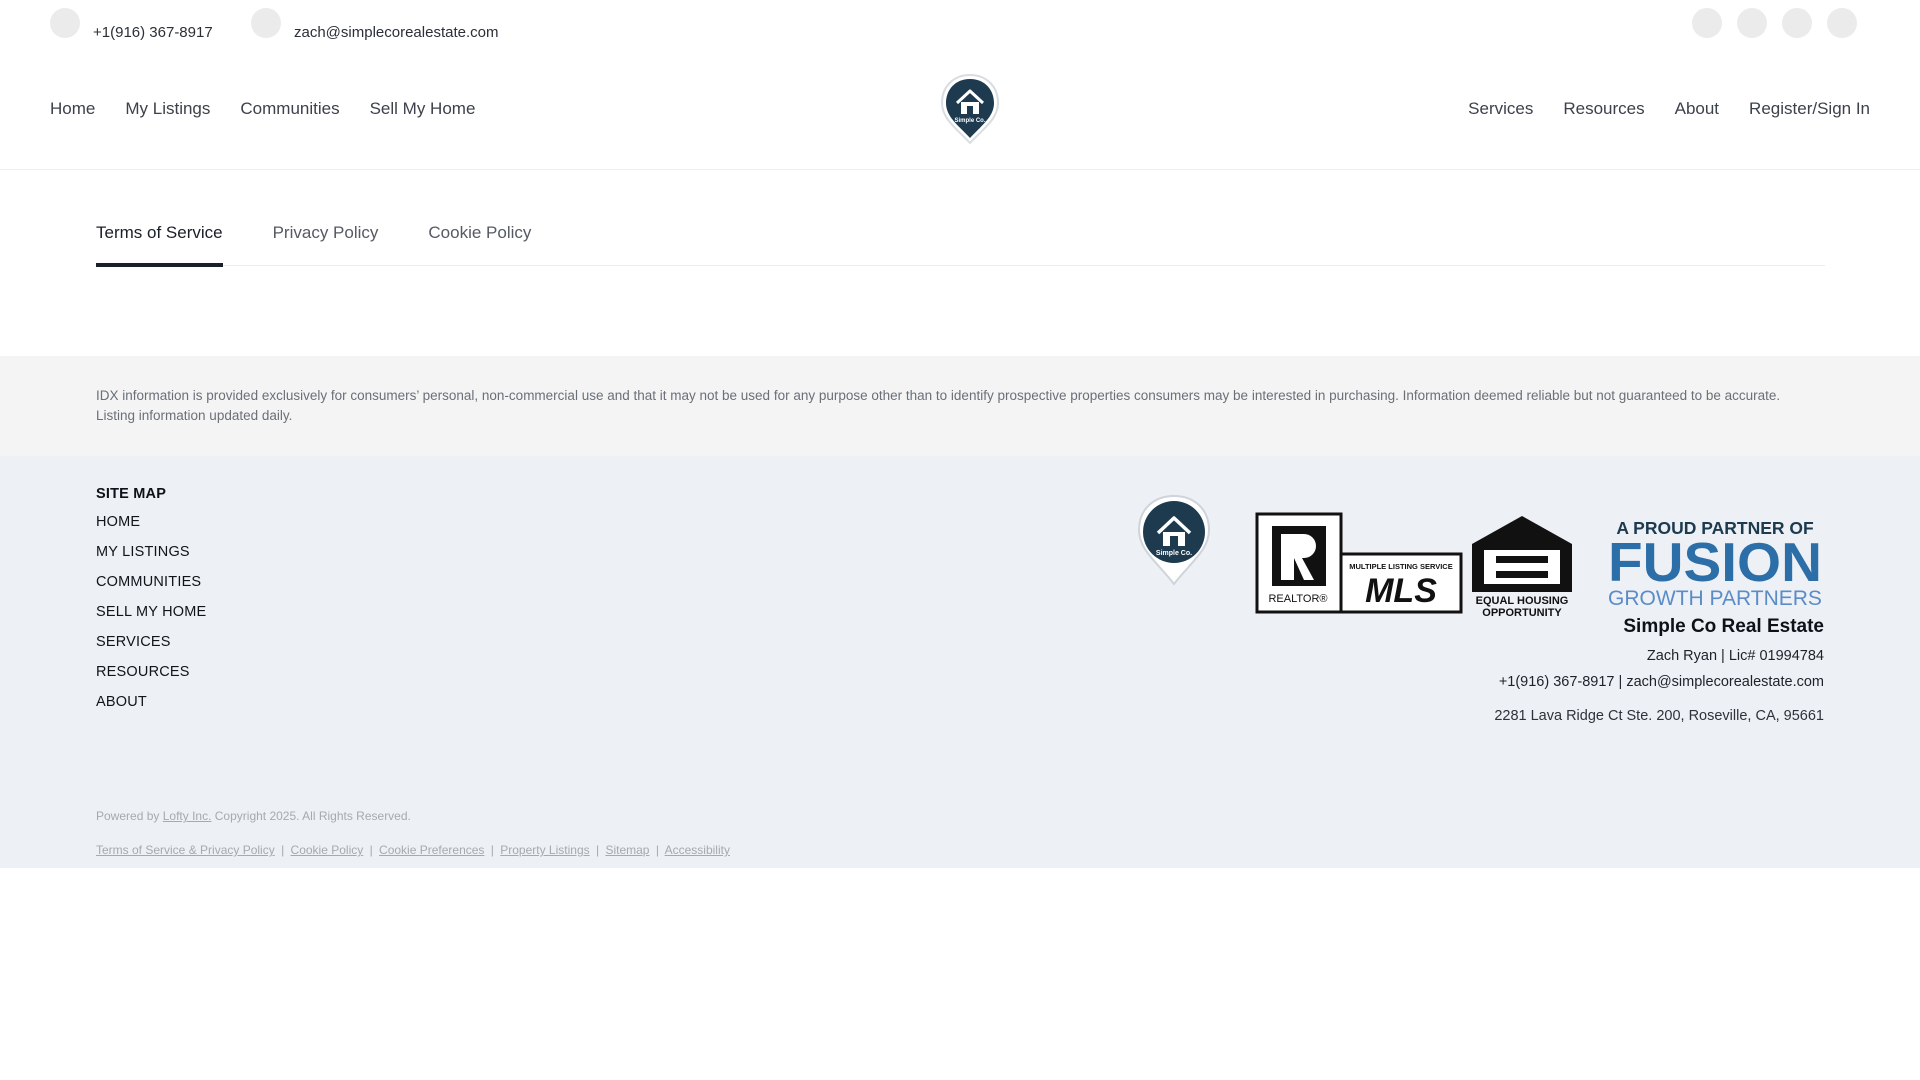 This screenshot has width=1920, height=1080. What do you see at coordinates (1697, 109) in the screenshot?
I see `nav-about: About` at bounding box center [1697, 109].